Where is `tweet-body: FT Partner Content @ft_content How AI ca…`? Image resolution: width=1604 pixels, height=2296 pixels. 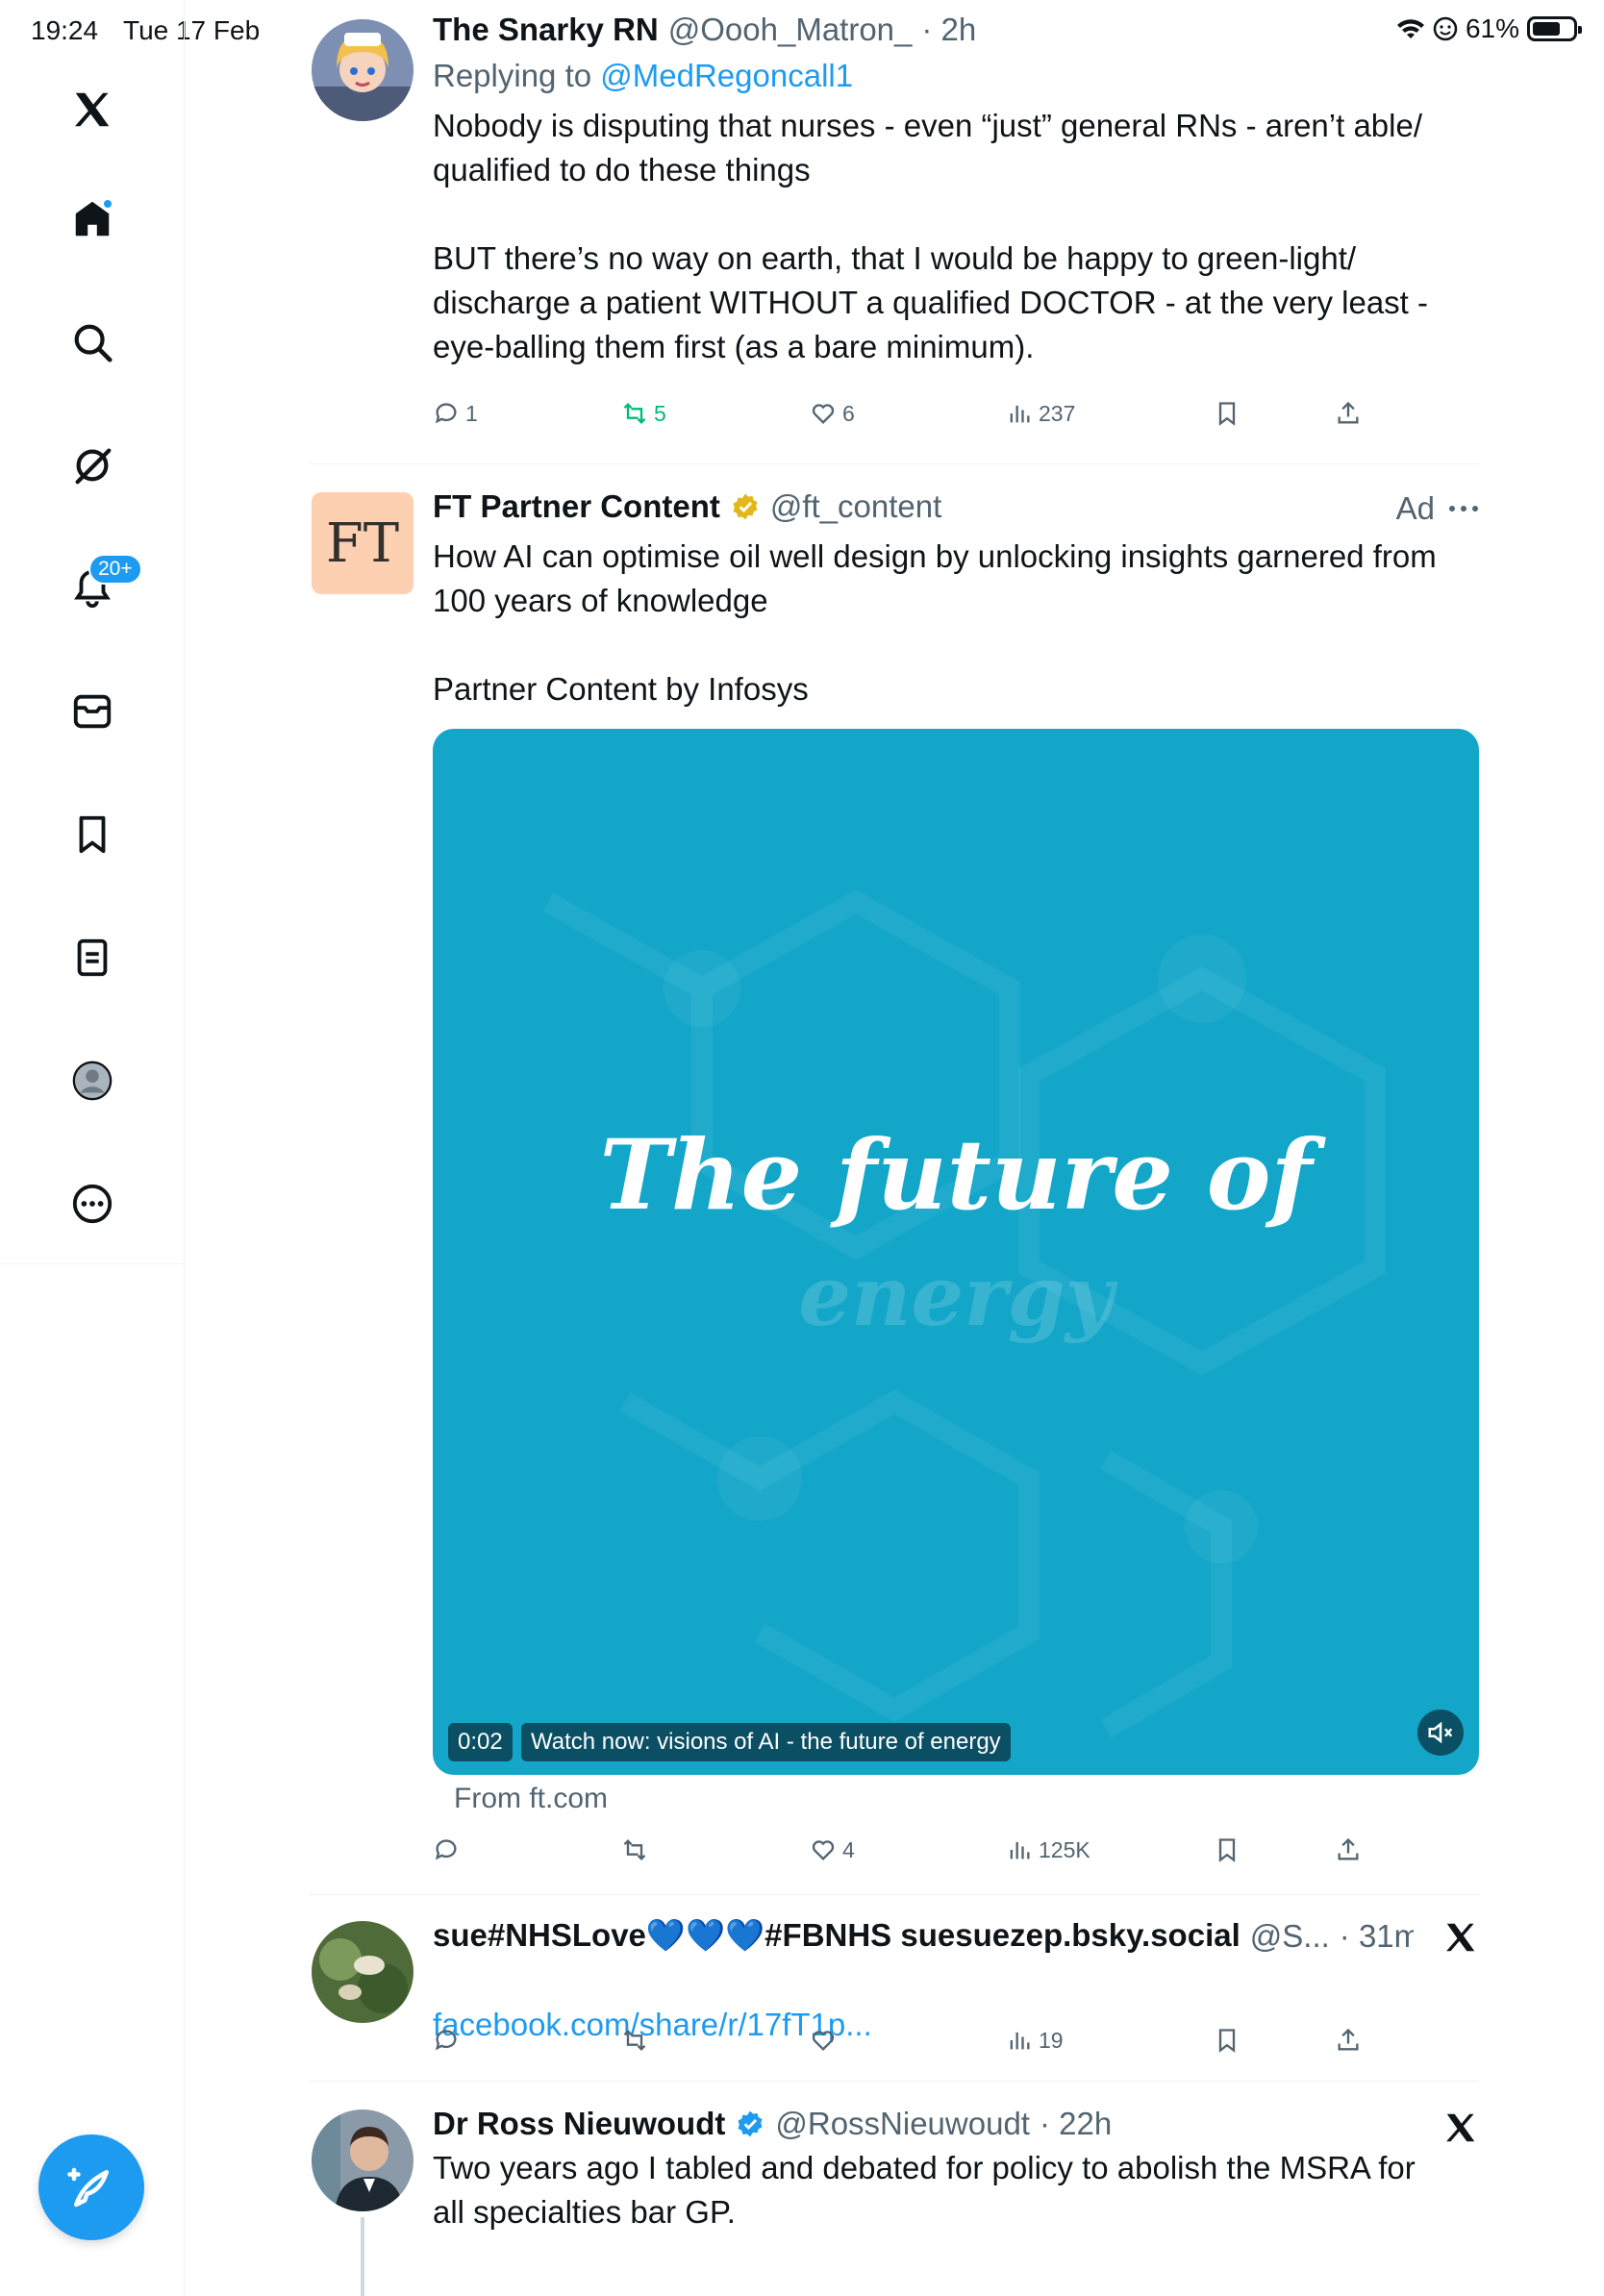
tweet-body: FT Partner Content @ft_content How AI ca… is located at coordinates (956, 599).